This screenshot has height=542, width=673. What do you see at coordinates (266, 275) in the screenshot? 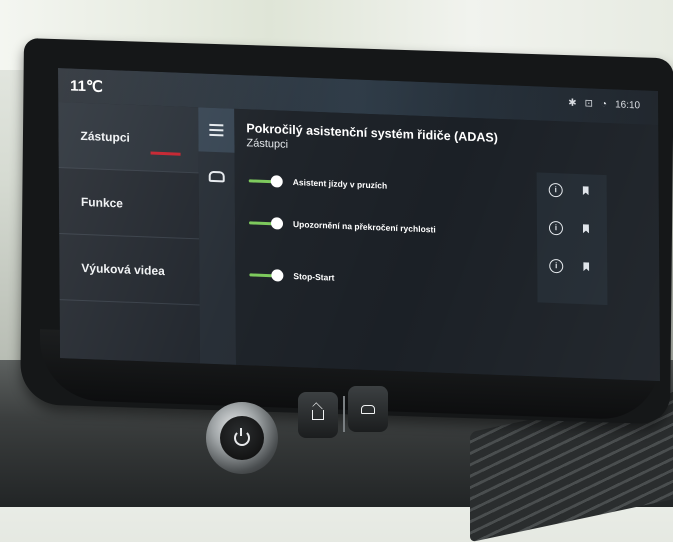
I see `stop-start-toggle` at bounding box center [266, 275].